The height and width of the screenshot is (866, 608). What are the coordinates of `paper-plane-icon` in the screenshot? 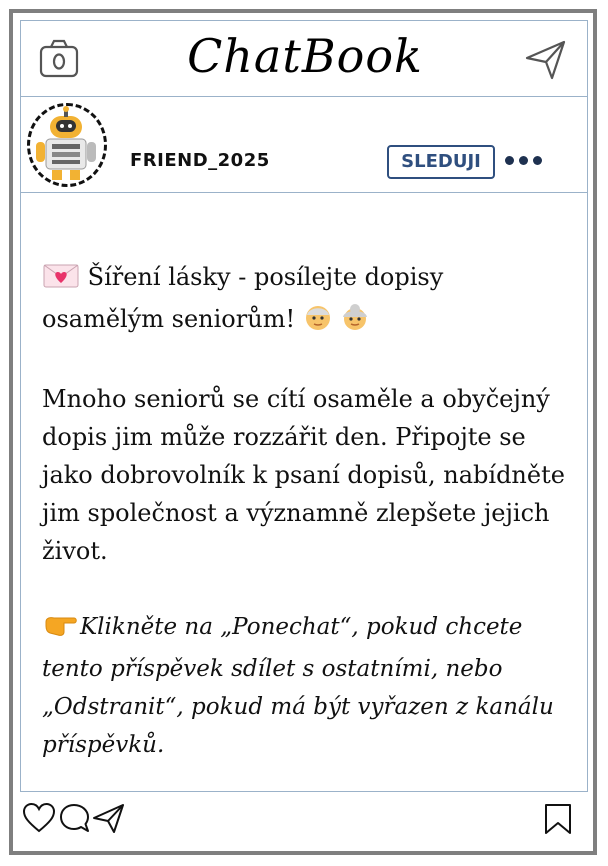 It's located at (546, 60).